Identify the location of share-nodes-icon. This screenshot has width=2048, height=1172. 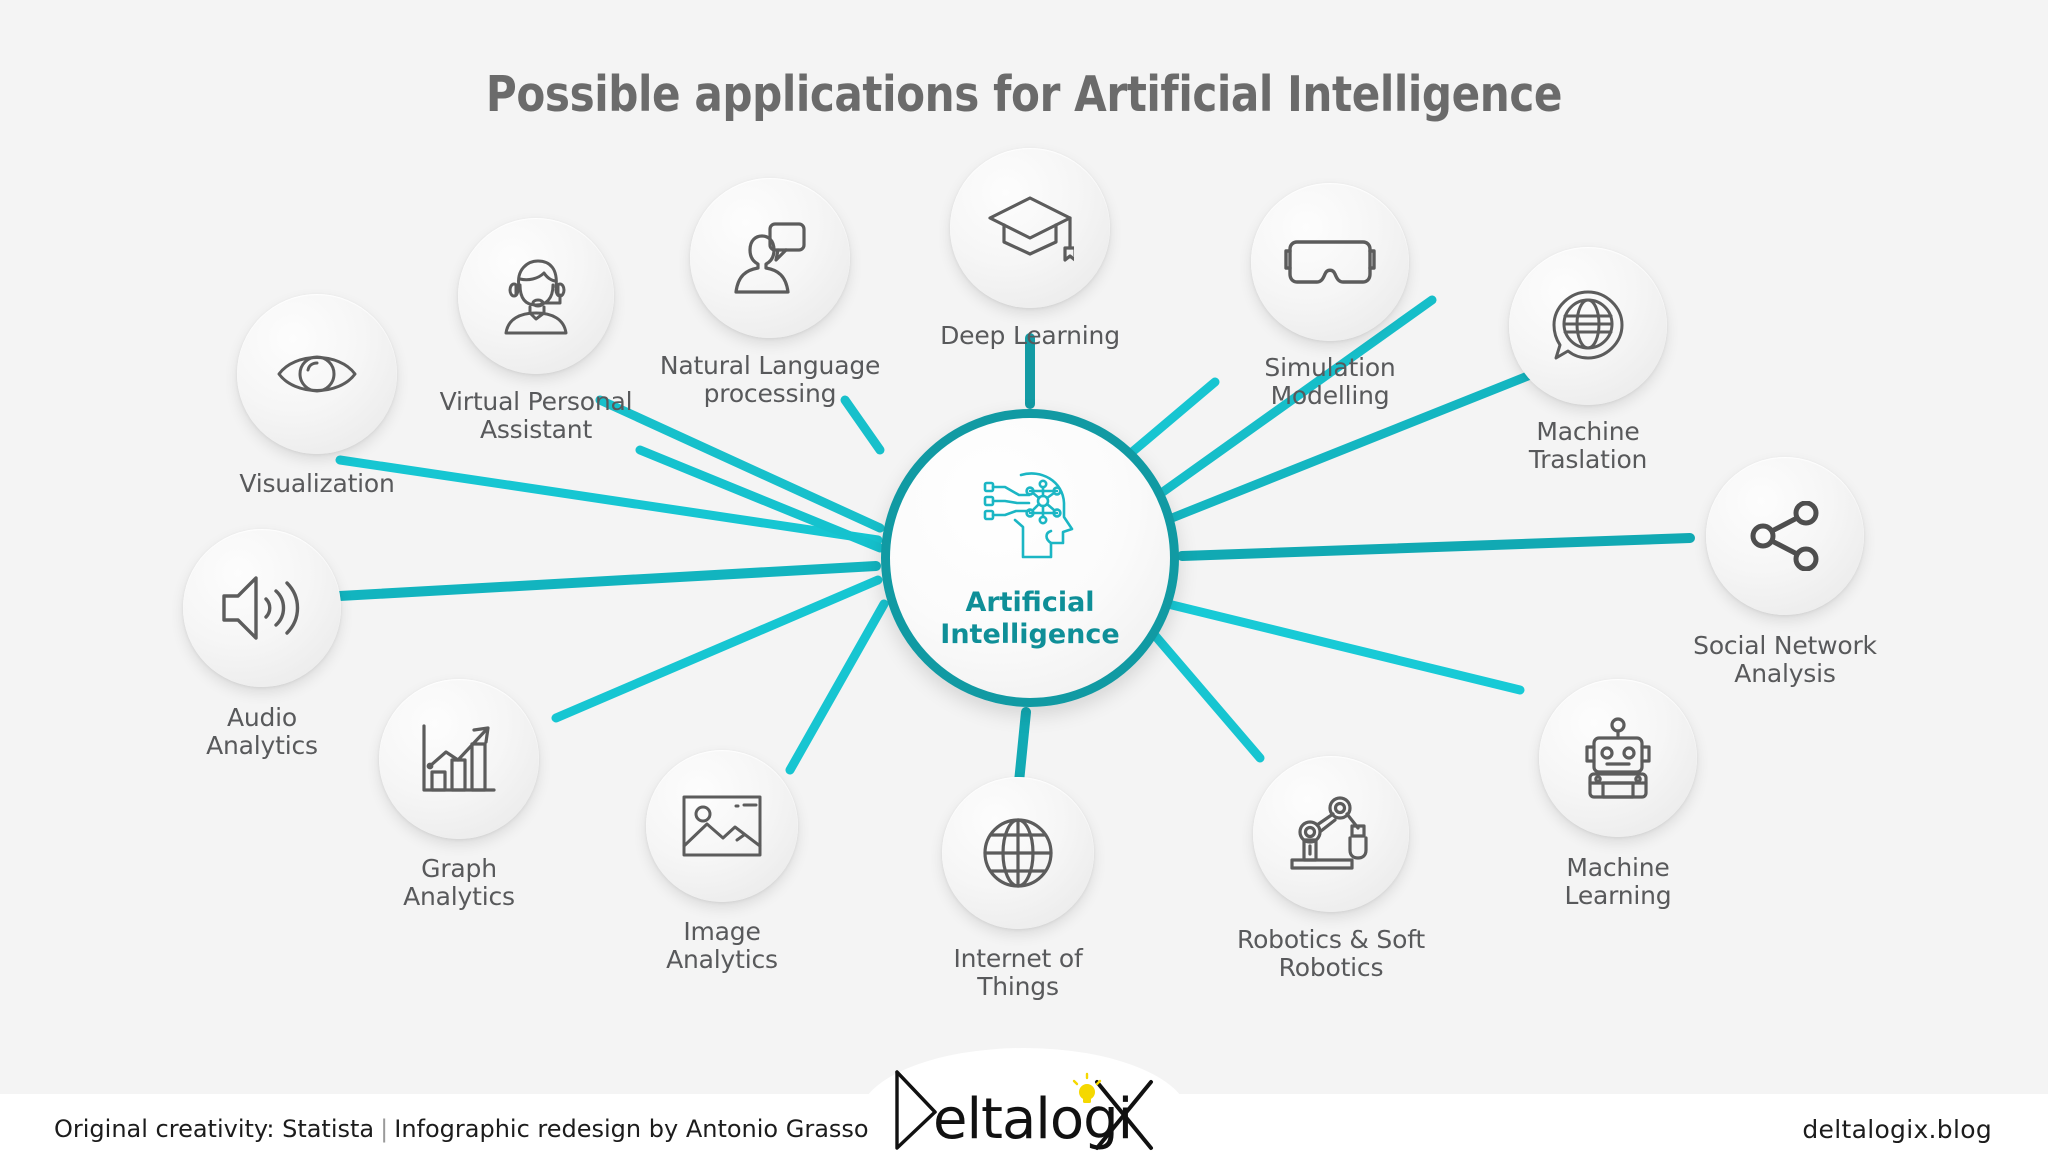
(1784, 536).